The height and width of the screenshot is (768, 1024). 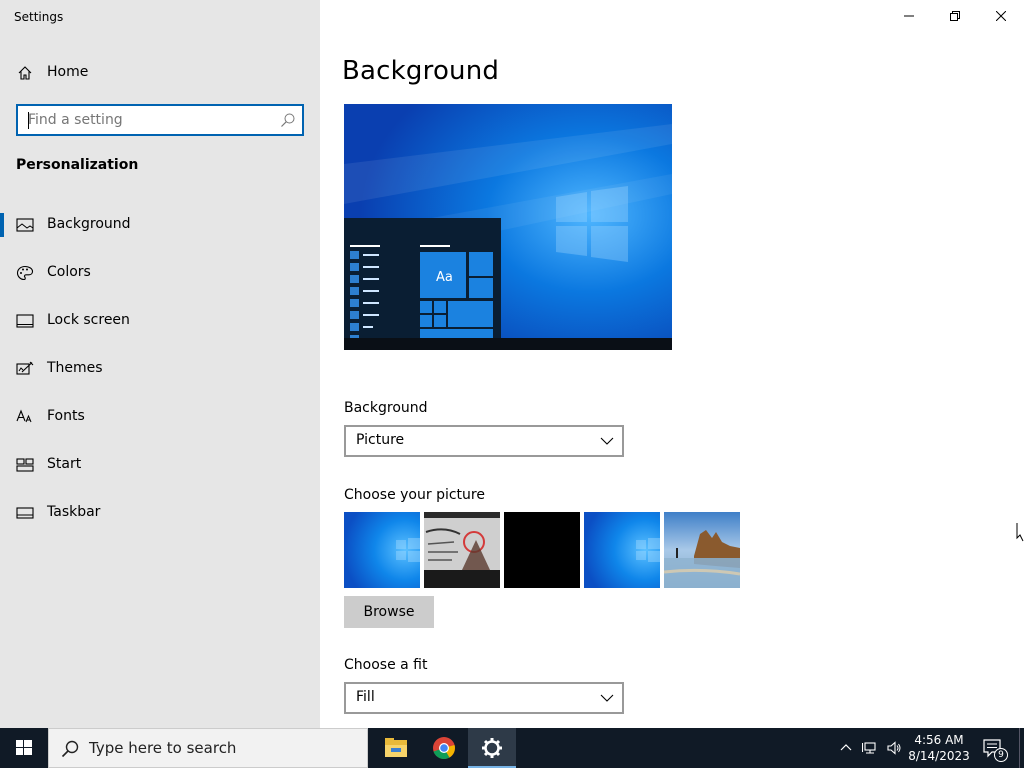 I want to click on action-center-button: 9, so click(x=995, y=750).